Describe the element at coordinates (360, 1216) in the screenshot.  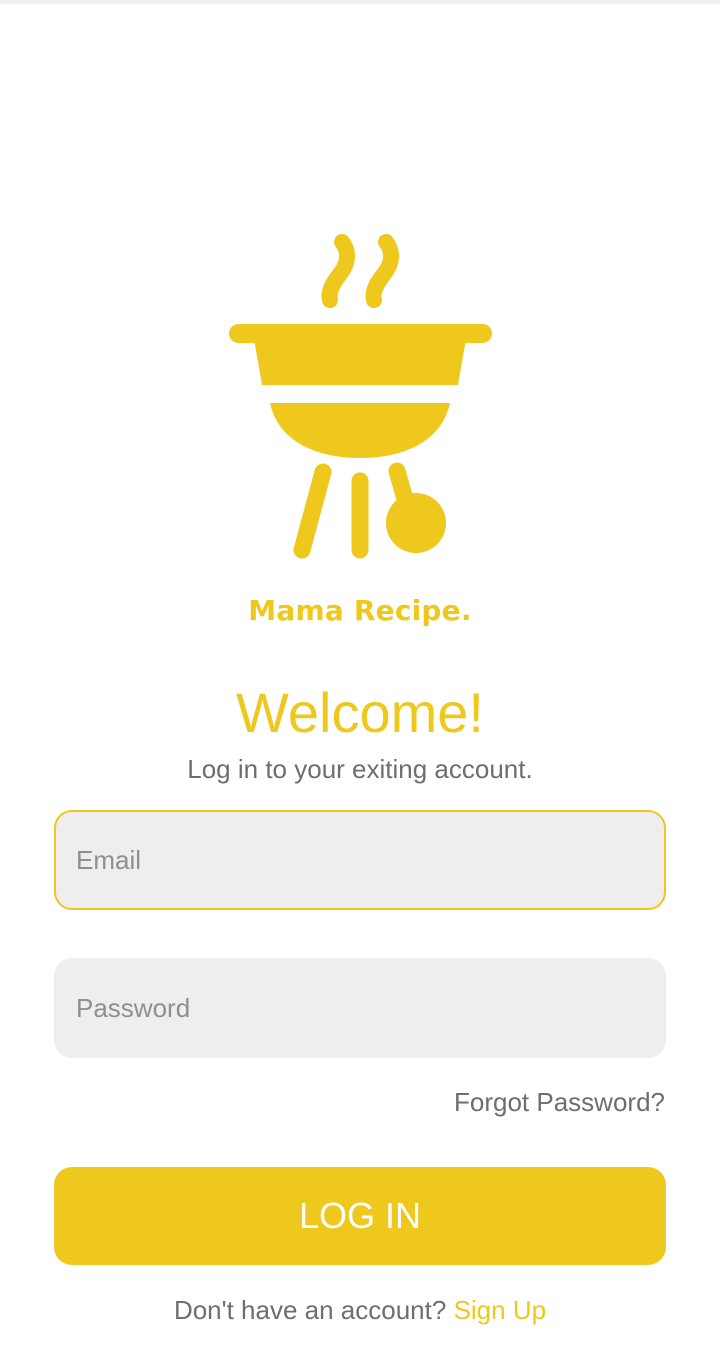
I see `login-button: LOG IN` at that location.